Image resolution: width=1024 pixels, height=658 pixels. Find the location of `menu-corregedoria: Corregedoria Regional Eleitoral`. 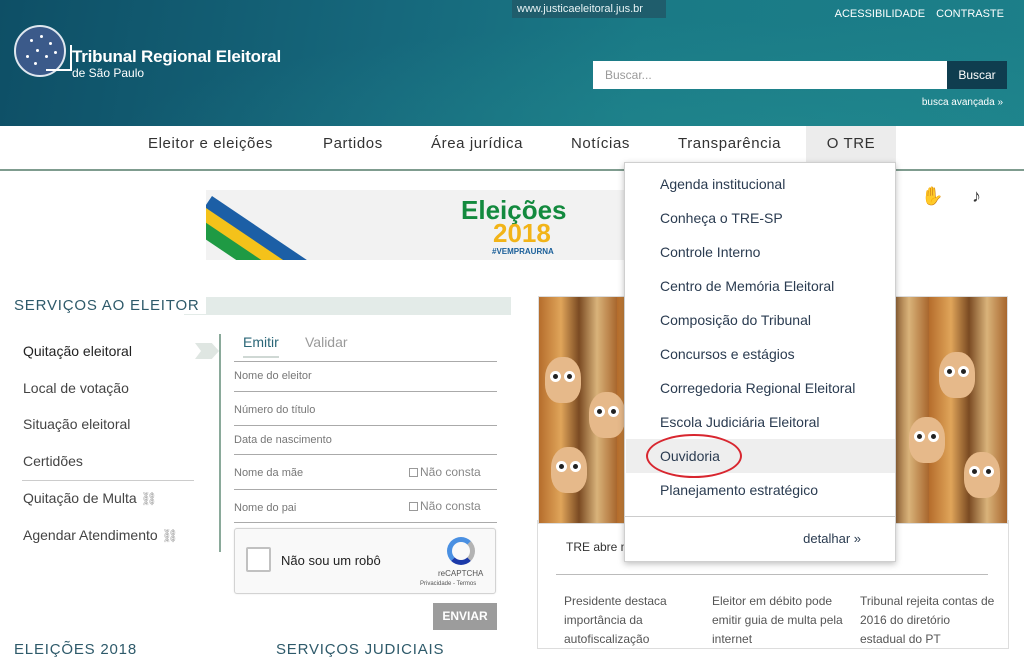

menu-corregedoria: Corregedoria Regional Eleitoral is located at coordinates (757, 388).